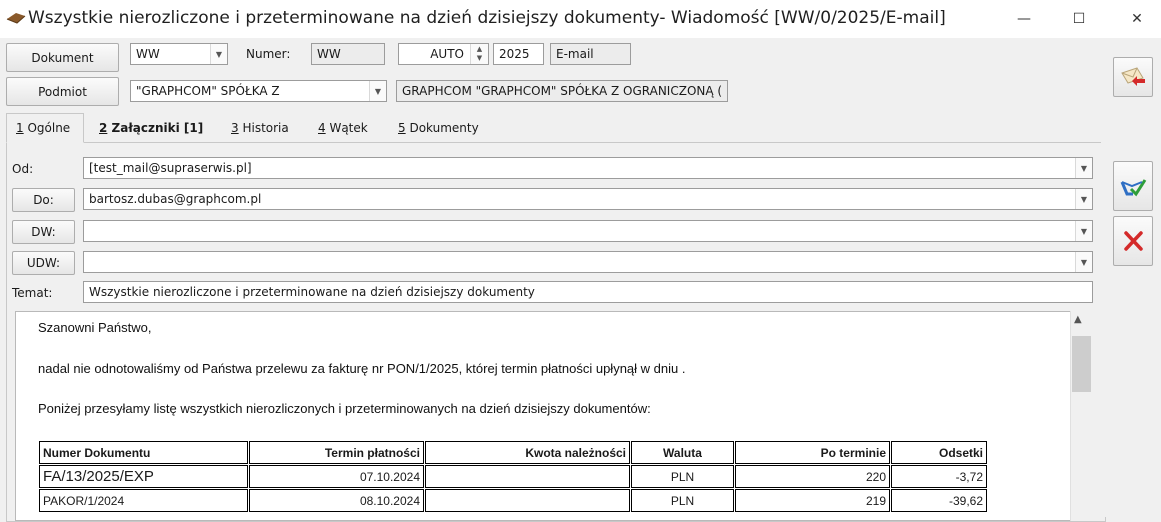 This screenshot has height=522, width=1161. Describe the element at coordinates (1133, 241) in the screenshot. I see `red-x-icon` at that location.